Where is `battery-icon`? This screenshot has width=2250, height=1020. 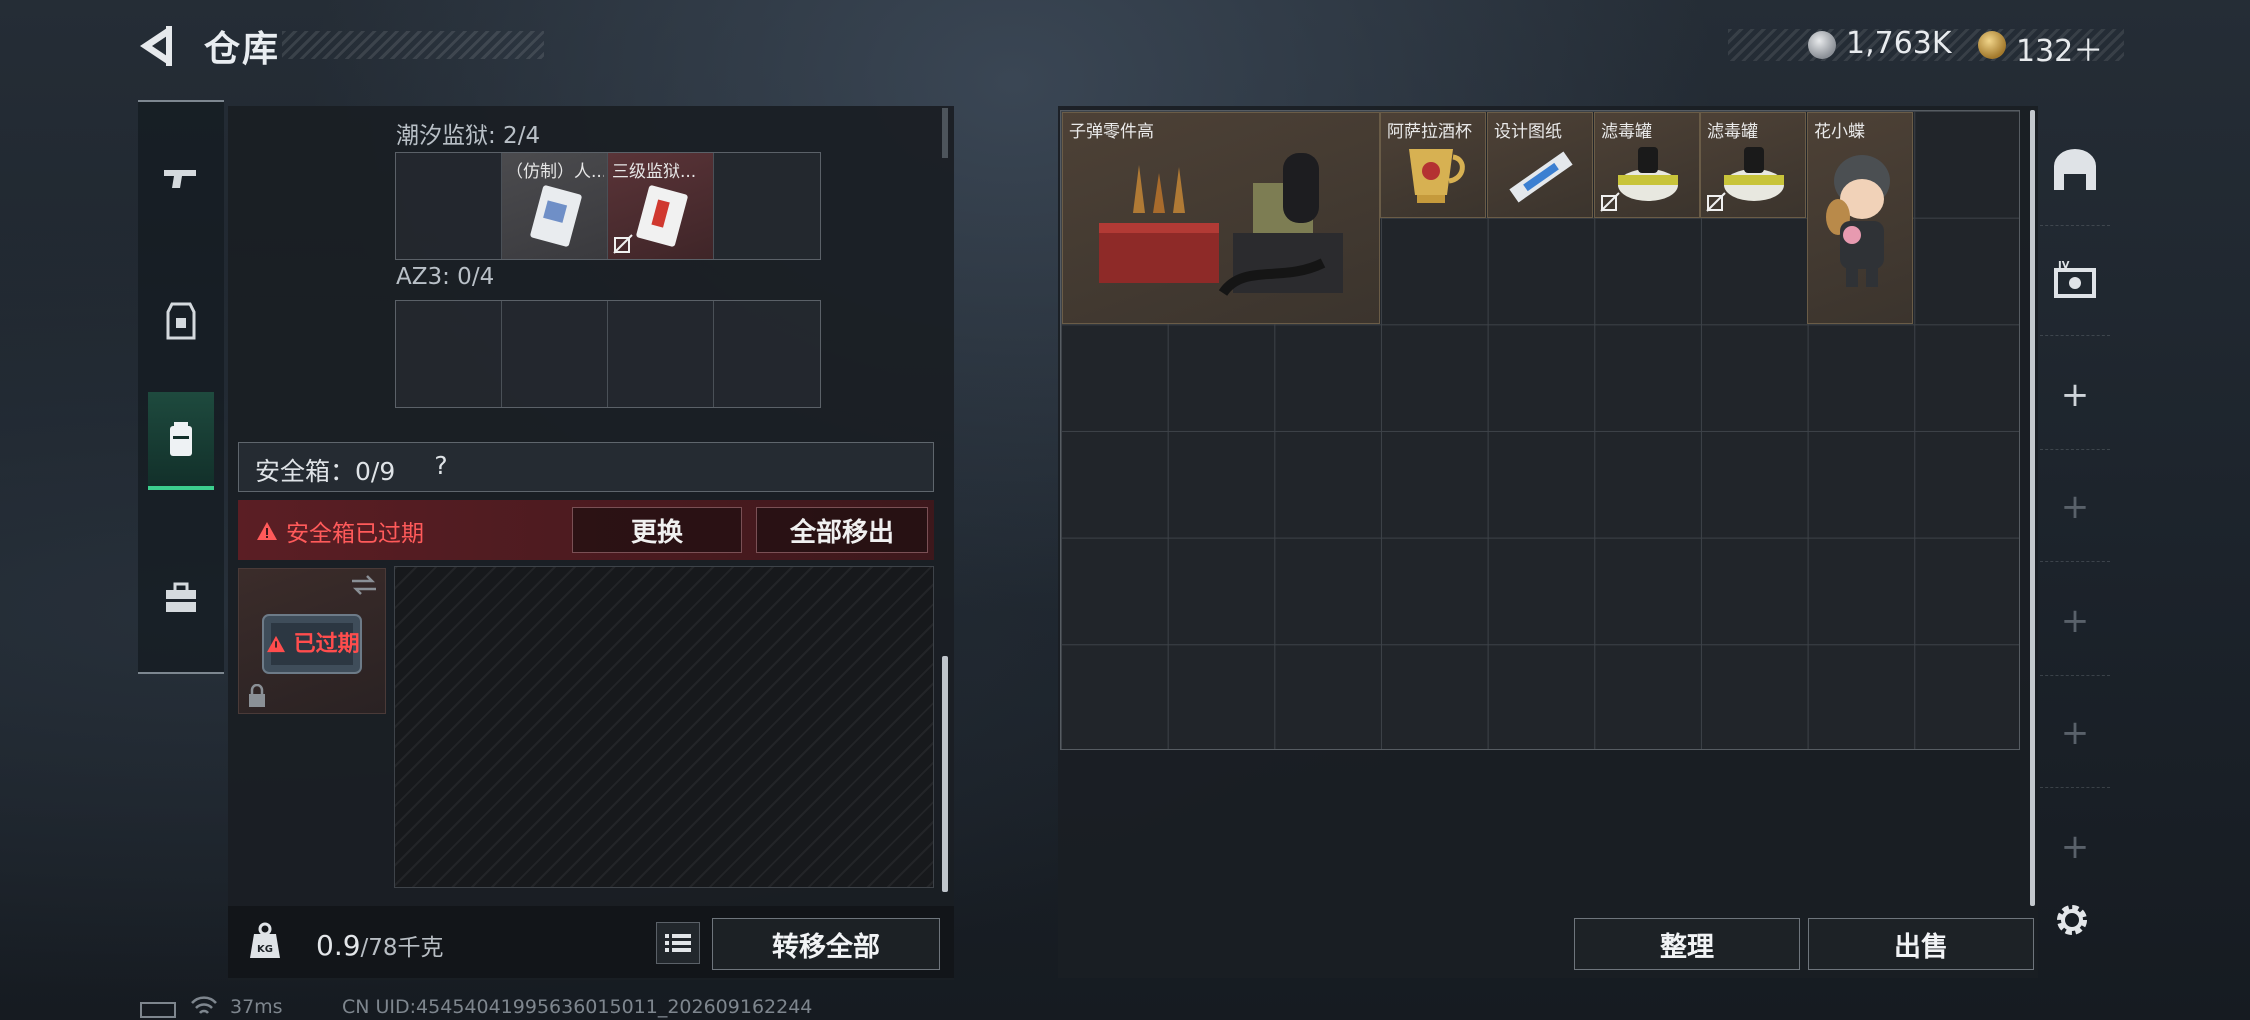
battery-icon is located at coordinates (158, 1010).